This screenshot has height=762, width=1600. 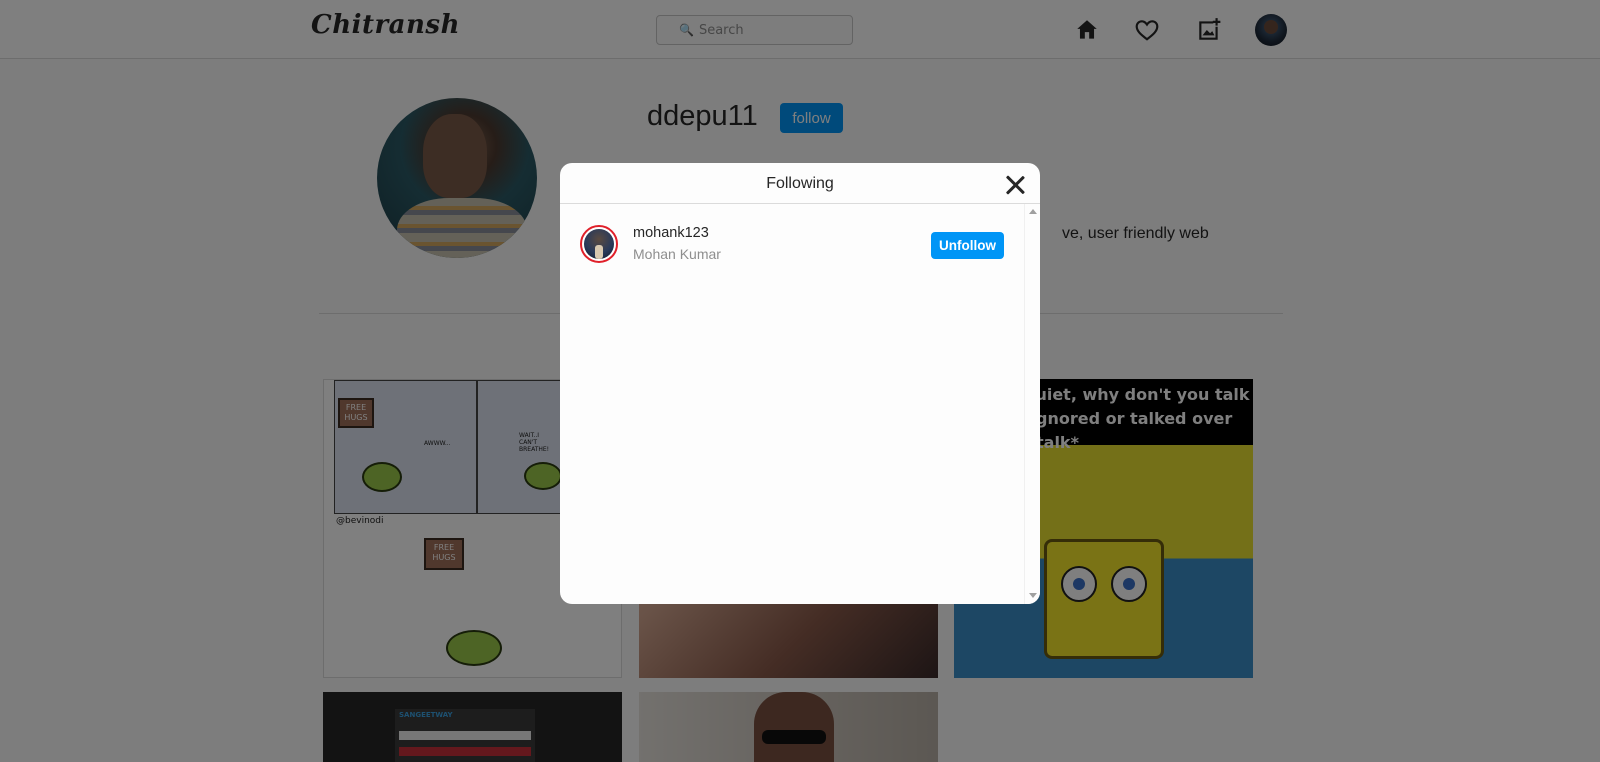 I want to click on modal-header: Following, so click(x=800, y=183).